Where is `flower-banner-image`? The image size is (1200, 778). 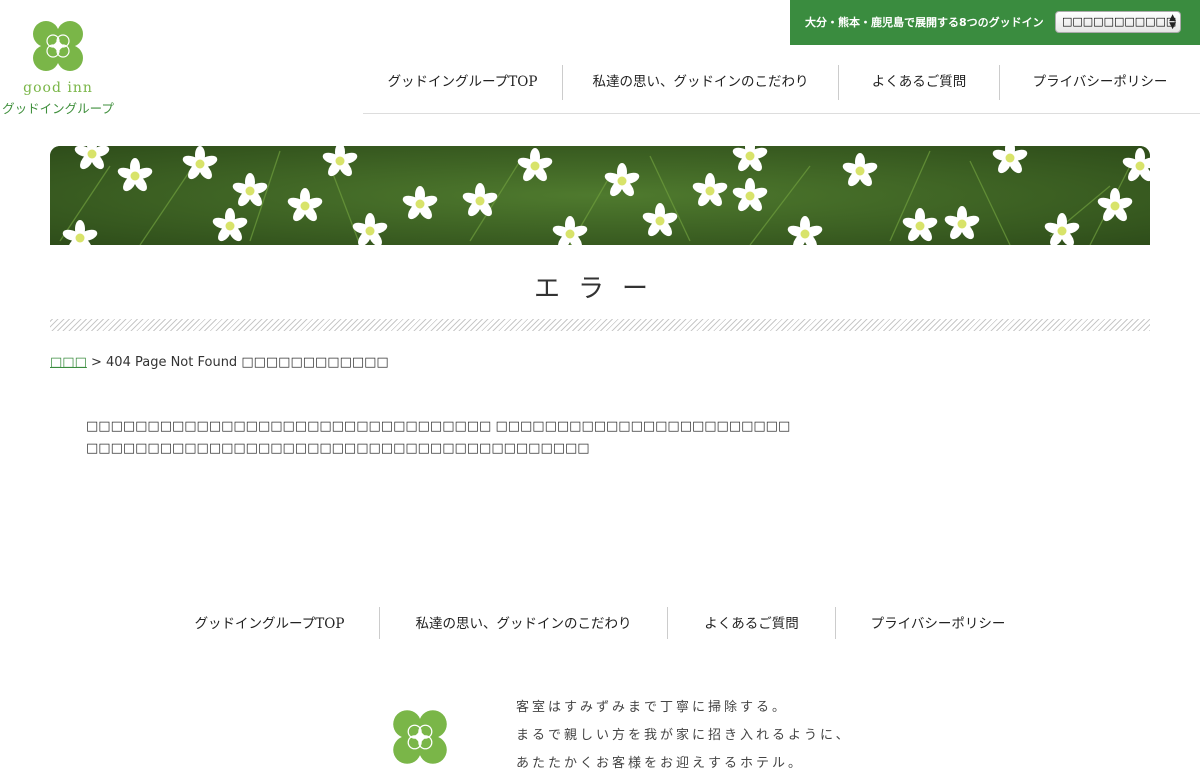 flower-banner-image is located at coordinates (600, 195).